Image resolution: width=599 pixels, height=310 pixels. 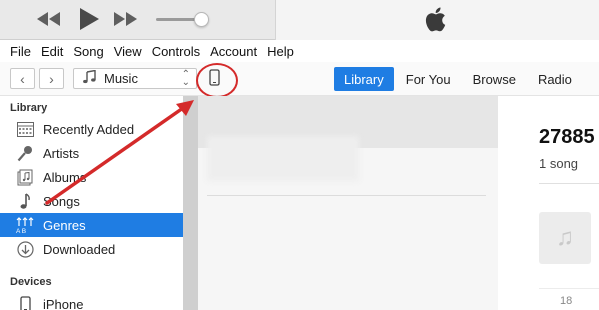 What do you see at coordinates (21, 231) in the screenshot?
I see `svg-text: A B` at bounding box center [21, 231].